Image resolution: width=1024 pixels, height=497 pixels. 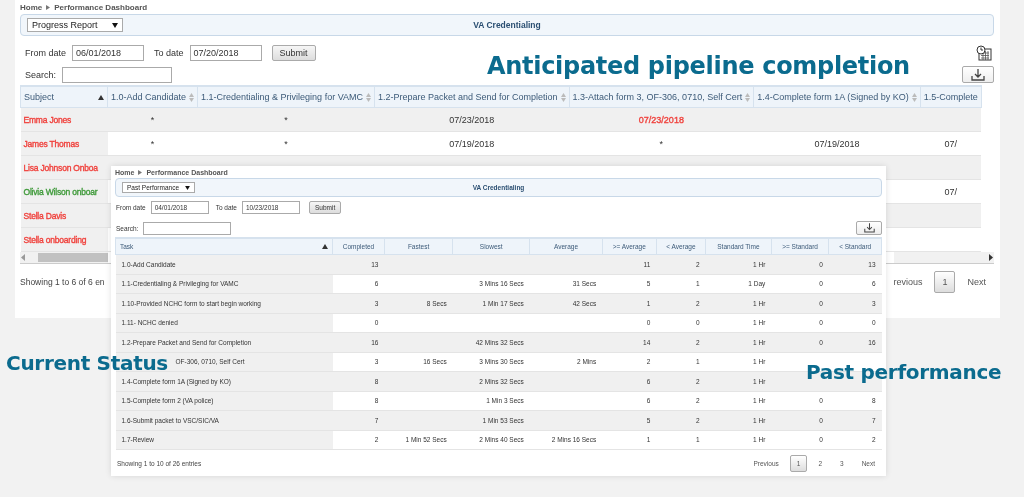 What do you see at coordinates (984, 53) in the screenshot?
I see `calendar-clock-icon` at bounding box center [984, 53].